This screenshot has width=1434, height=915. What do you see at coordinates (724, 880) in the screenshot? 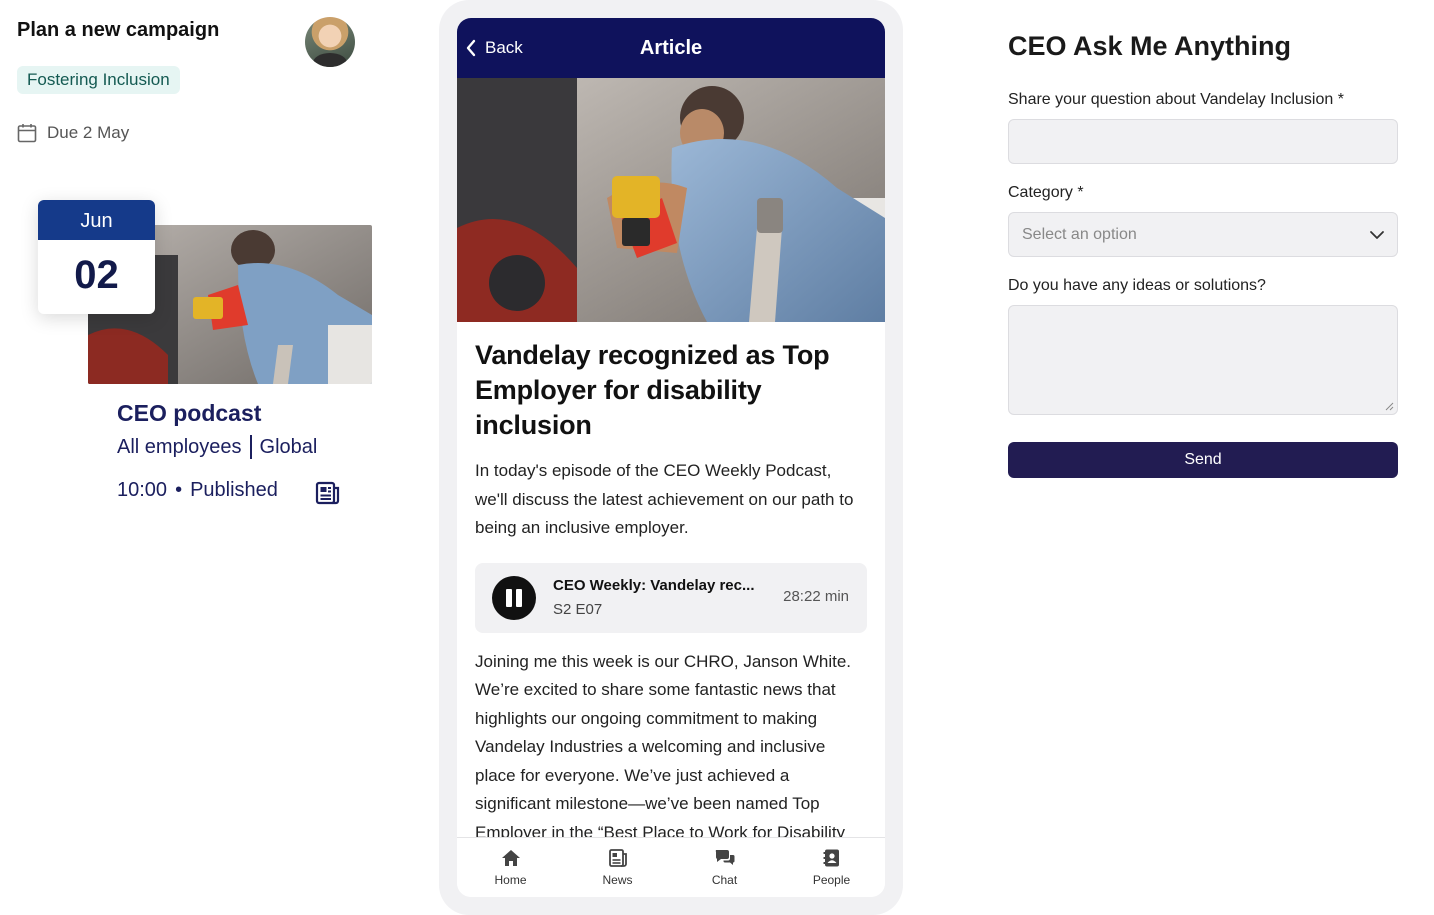
I see `nav-chat-label: Chat` at bounding box center [724, 880].